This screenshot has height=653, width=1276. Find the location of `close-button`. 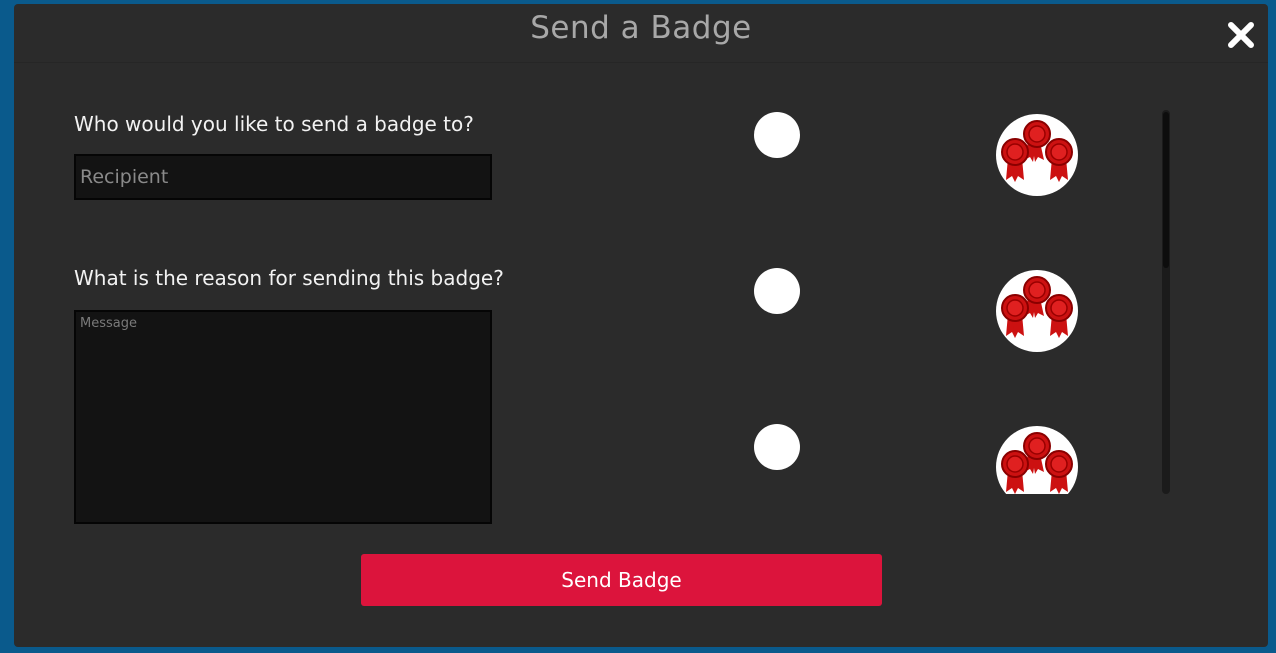

close-button is located at coordinates (1241, 35).